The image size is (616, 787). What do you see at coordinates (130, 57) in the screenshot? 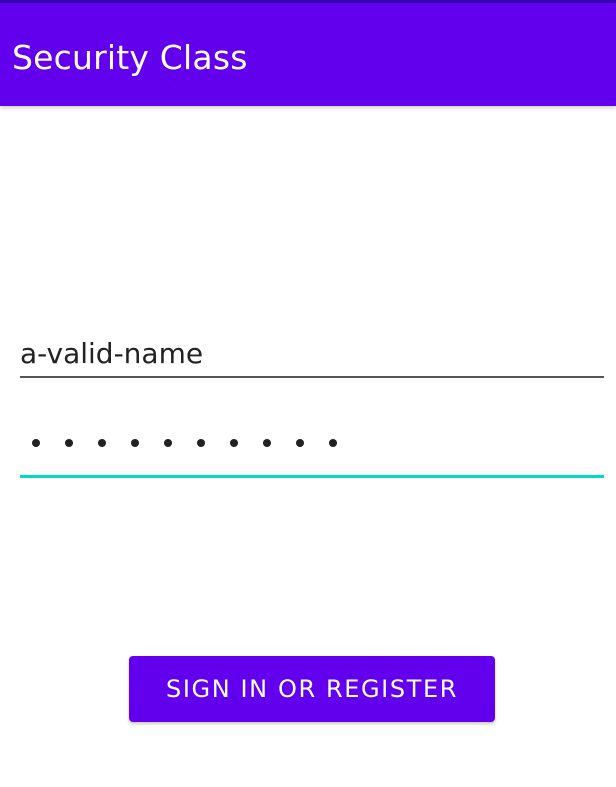
I see `app-title: Security Class` at bounding box center [130, 57].